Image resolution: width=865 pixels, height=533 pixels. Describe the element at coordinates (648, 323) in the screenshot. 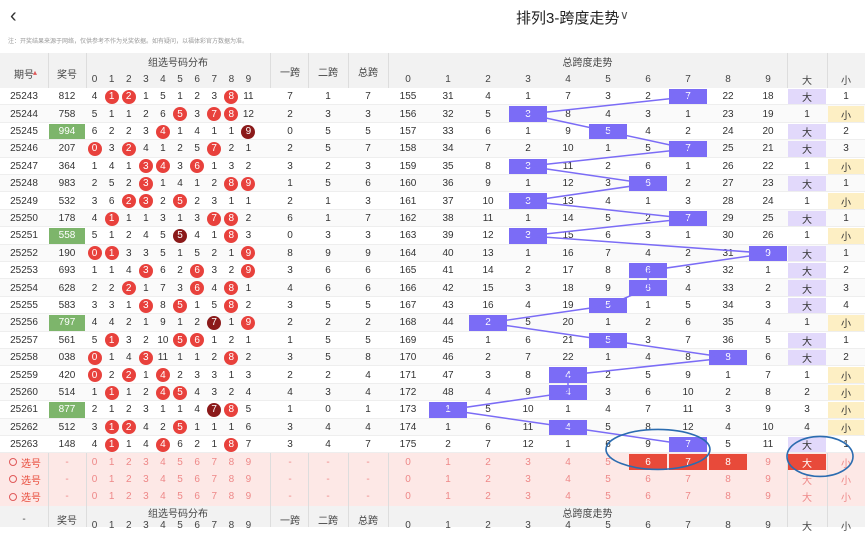

I see `trend-miss-count: 2` at that location.